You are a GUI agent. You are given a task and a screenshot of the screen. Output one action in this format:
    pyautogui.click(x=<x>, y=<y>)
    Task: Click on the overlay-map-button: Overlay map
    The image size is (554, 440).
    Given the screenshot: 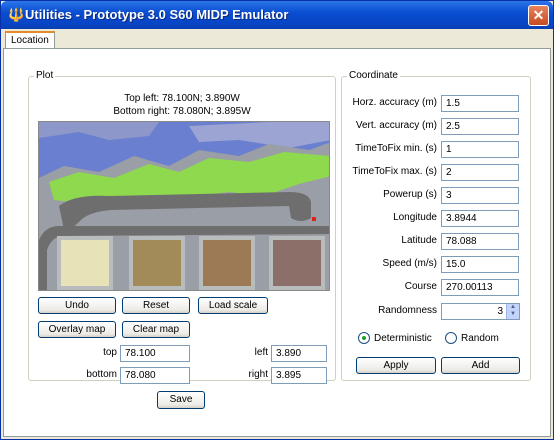 What is the action you would take?
    pyautogui.click(x=77, y=329)
    